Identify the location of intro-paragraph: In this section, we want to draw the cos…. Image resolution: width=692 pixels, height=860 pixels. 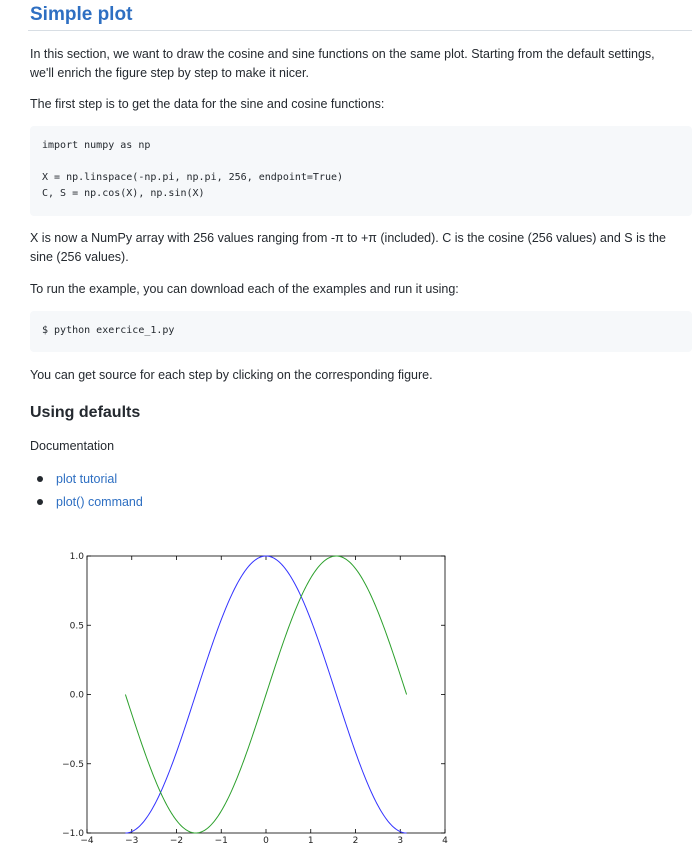
(342, 63).